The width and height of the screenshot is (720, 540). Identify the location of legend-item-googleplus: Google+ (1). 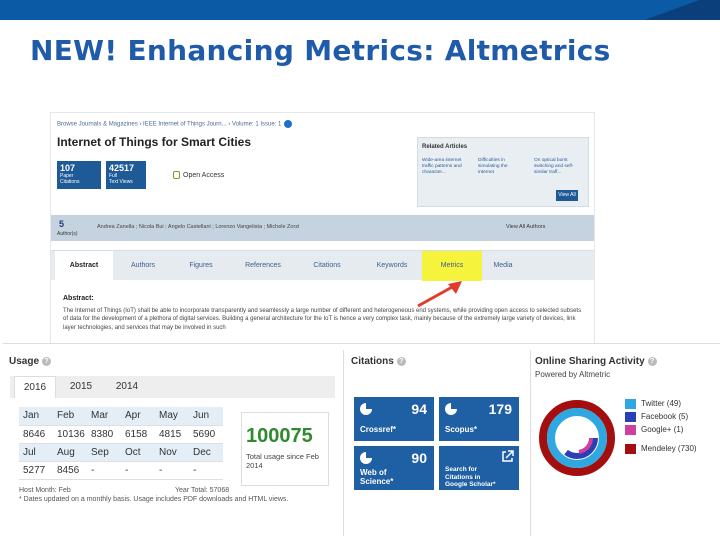
(661, 430).